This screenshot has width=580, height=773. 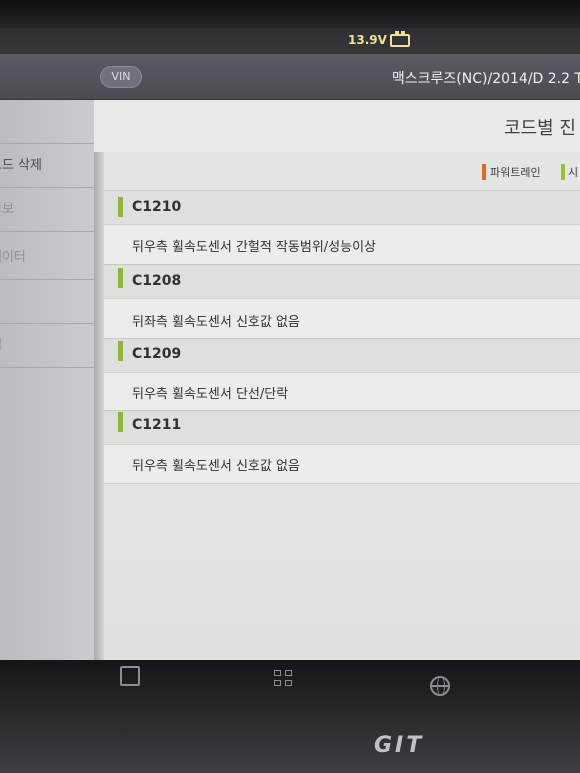 What do you see at coordinates (157, 354) in the screenshot?
I see `dtc-code: C1209` at bounding box center [157, 354].